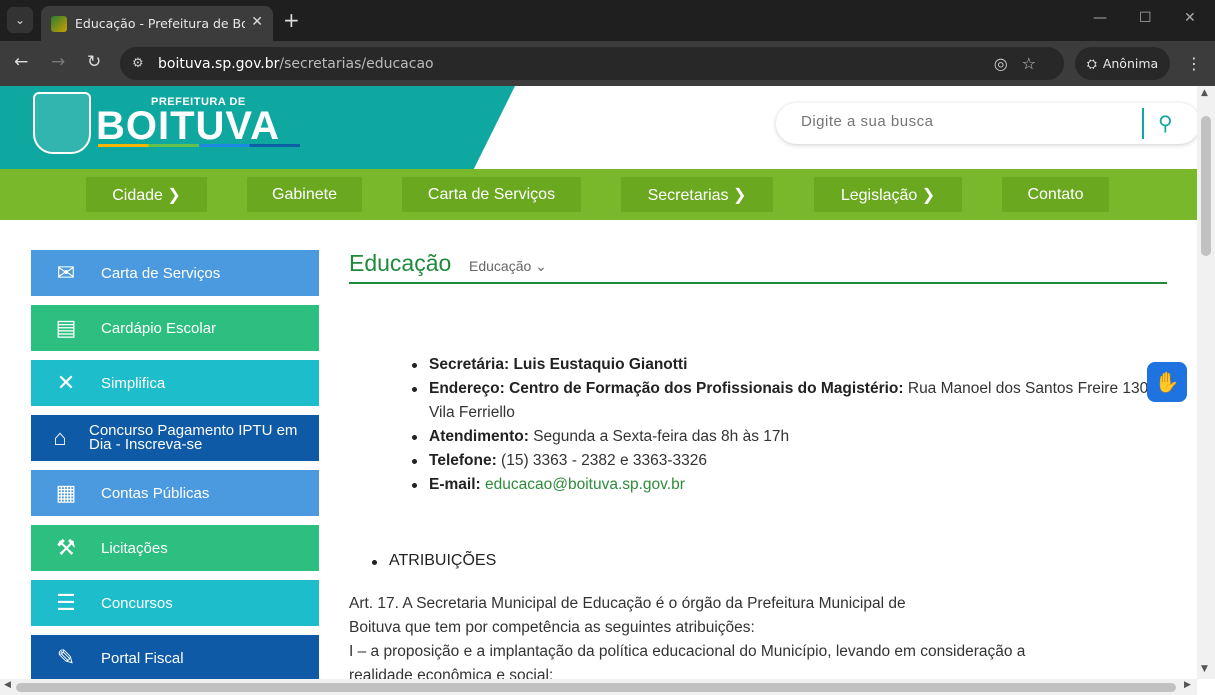 Image resolution: width=1215 pixels, height=695 pixels. I want to click on email-link: educacao@boituva.sp.gov.br, so click(585, 484).